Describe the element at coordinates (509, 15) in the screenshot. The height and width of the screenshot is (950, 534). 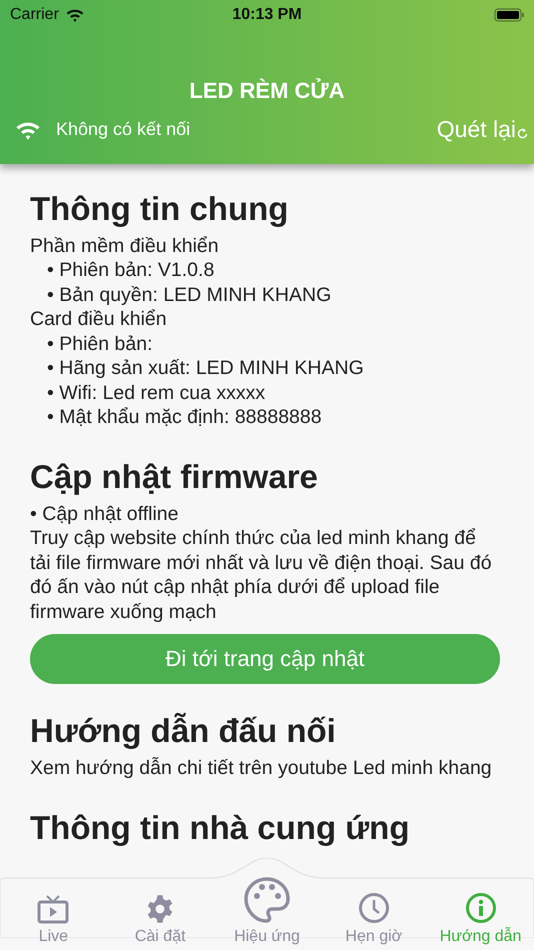
I see `battery-icon` at that location.